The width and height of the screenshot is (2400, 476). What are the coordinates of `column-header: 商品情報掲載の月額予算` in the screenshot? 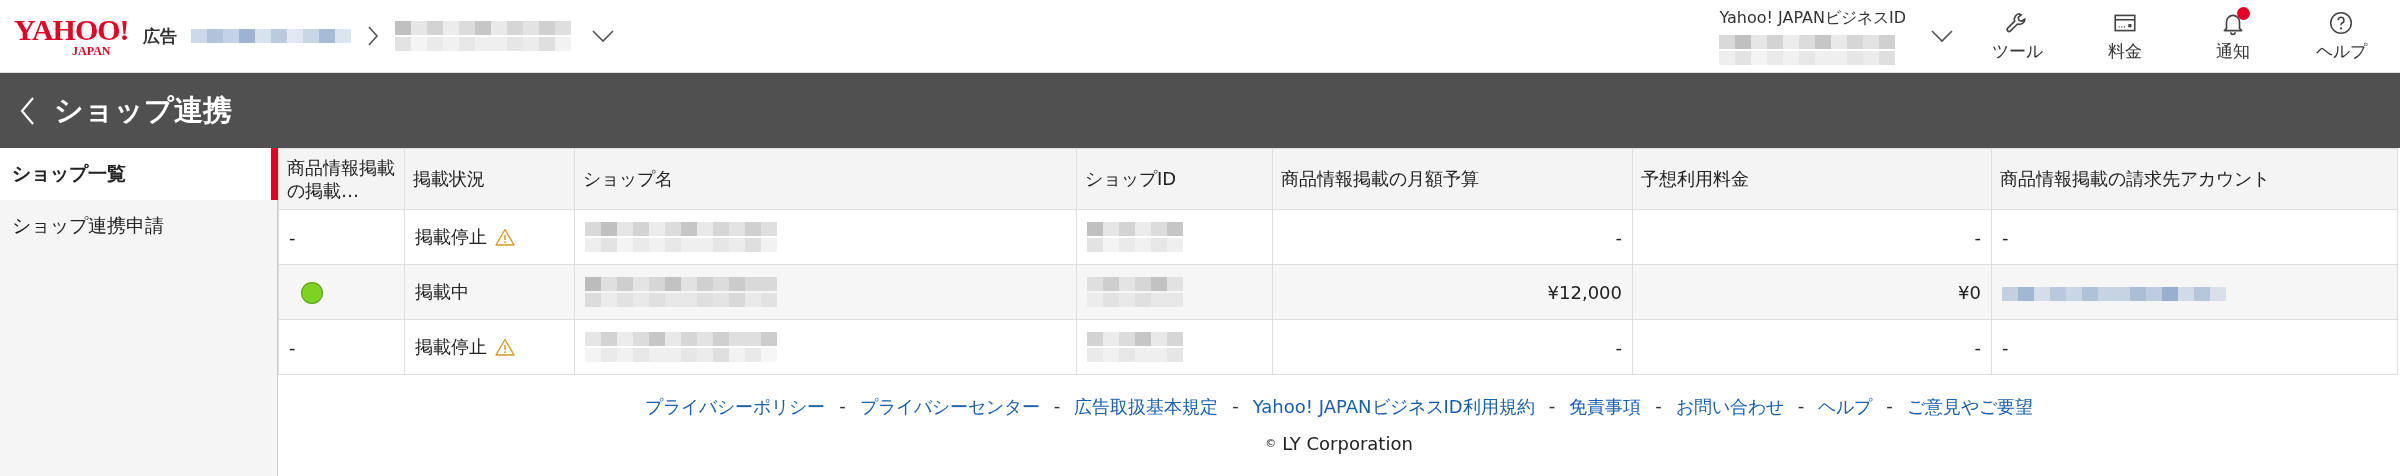 It's located at (1452, 179).